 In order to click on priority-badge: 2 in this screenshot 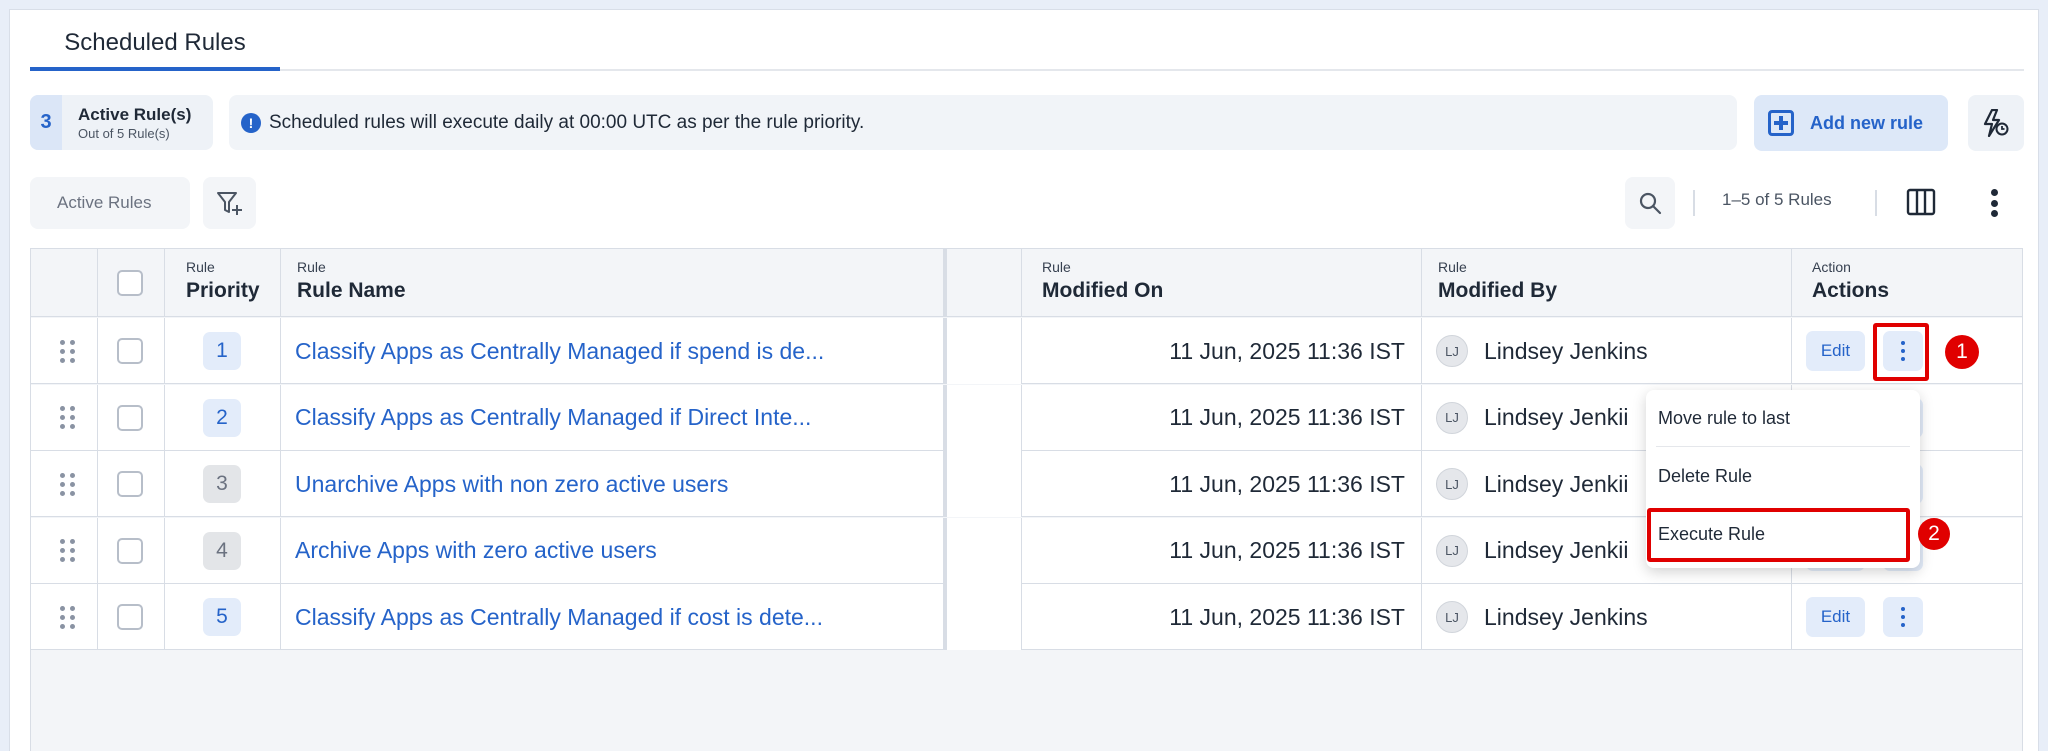, I will do `click(222, 417)`.